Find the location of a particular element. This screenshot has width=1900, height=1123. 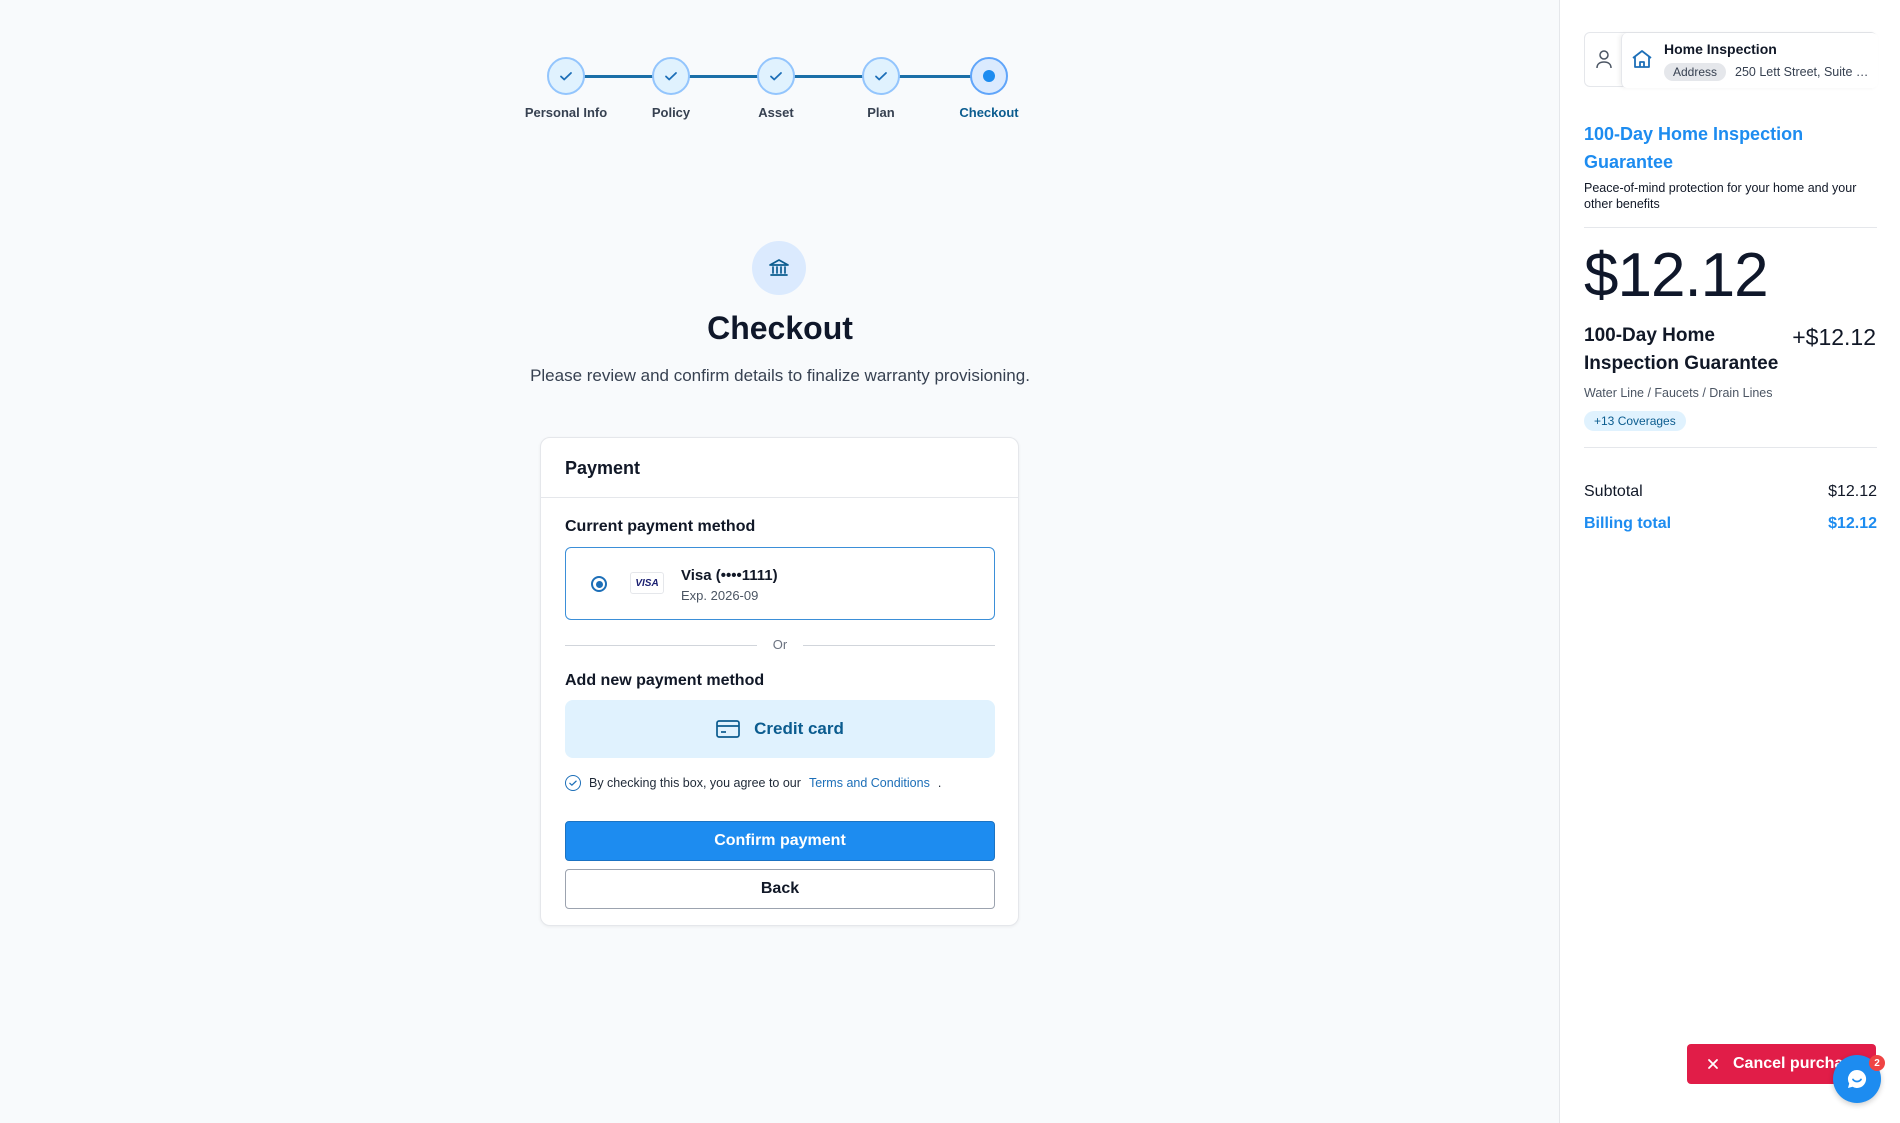

step-label: Plan is located at coordinates (881, 112).